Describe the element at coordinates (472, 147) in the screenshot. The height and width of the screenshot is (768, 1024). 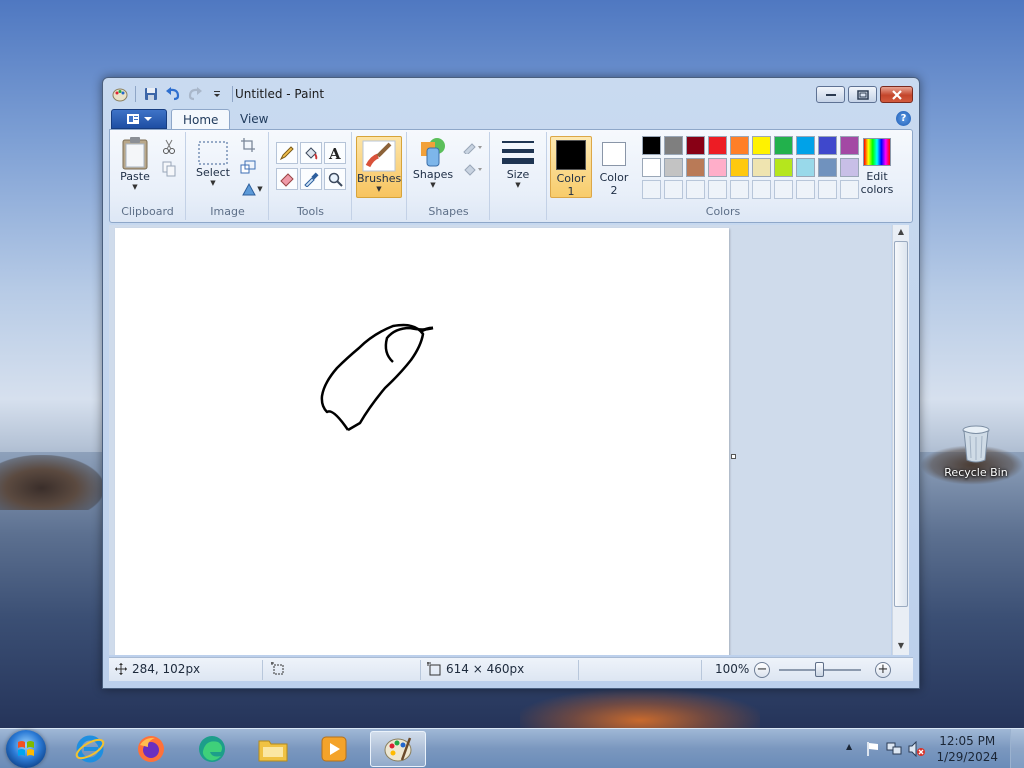
I see `outline-button` at that location.